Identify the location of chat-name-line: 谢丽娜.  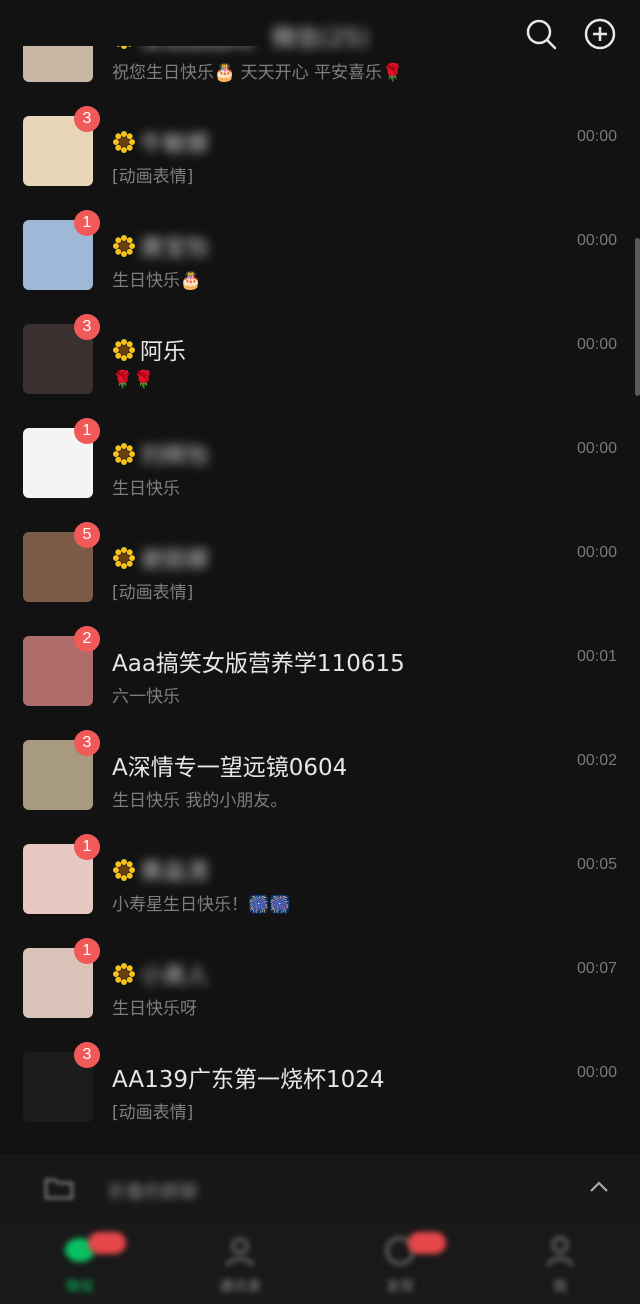
(160, 557).